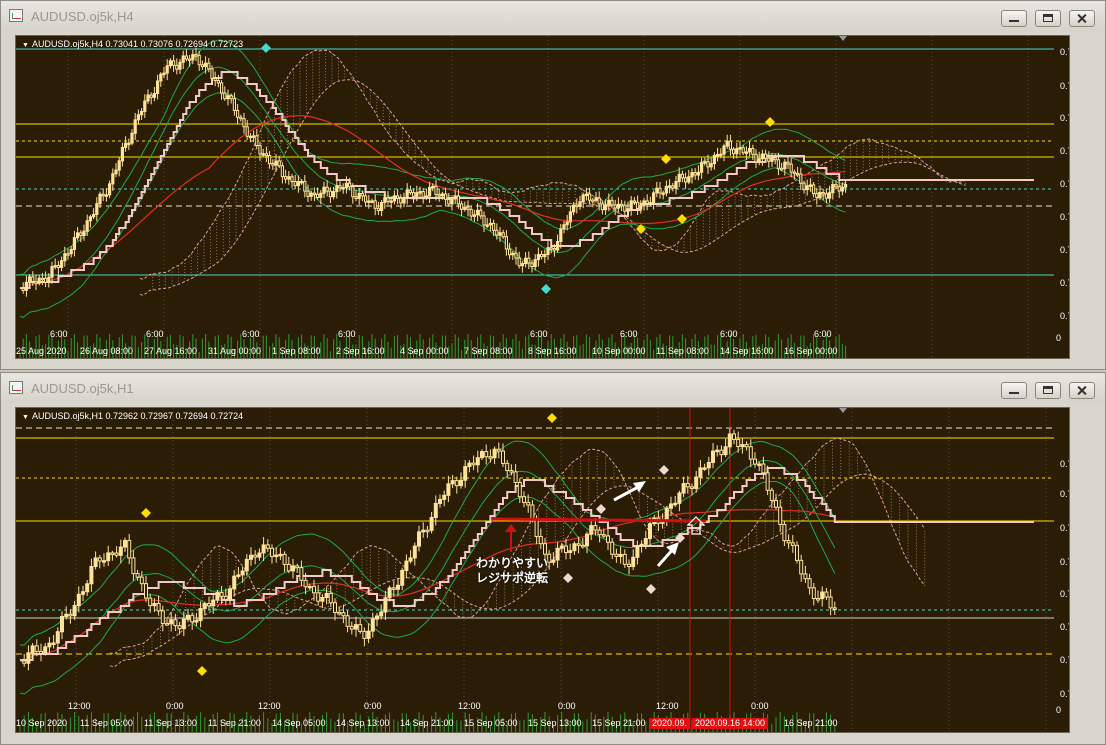 The width and height of the screenshot is (1106, 745). I want to click on window-titlebar: AUDUSD.oj5k,H4, so click(553, 16).